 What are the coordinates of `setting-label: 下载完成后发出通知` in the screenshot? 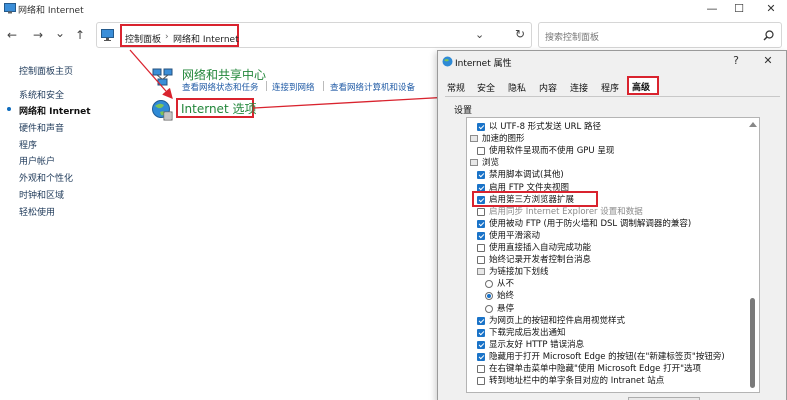 It's located at (527, 332).